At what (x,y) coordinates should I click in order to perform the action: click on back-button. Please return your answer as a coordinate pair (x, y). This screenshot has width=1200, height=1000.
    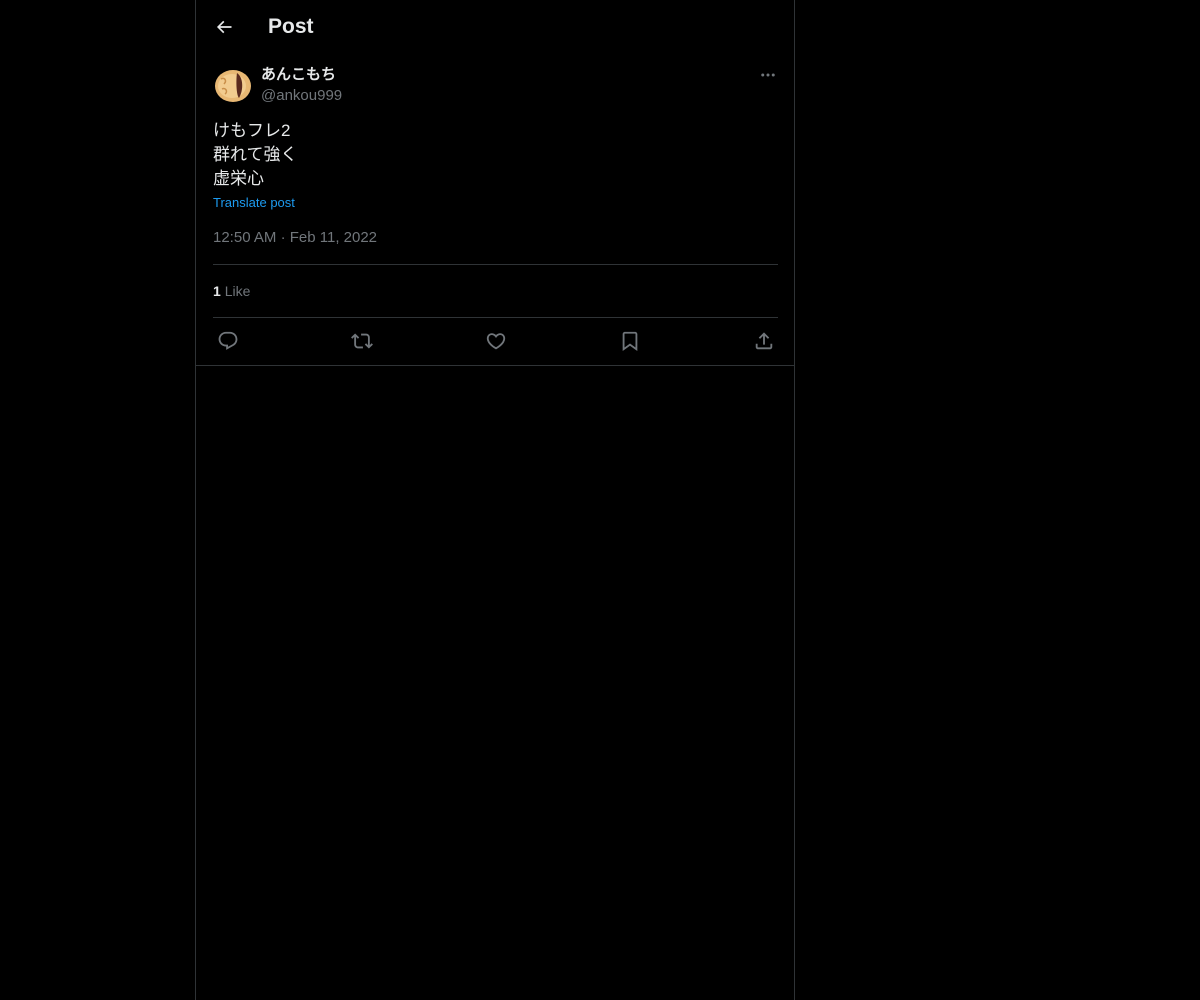
    Looking at the image, I should click on (224, 27).